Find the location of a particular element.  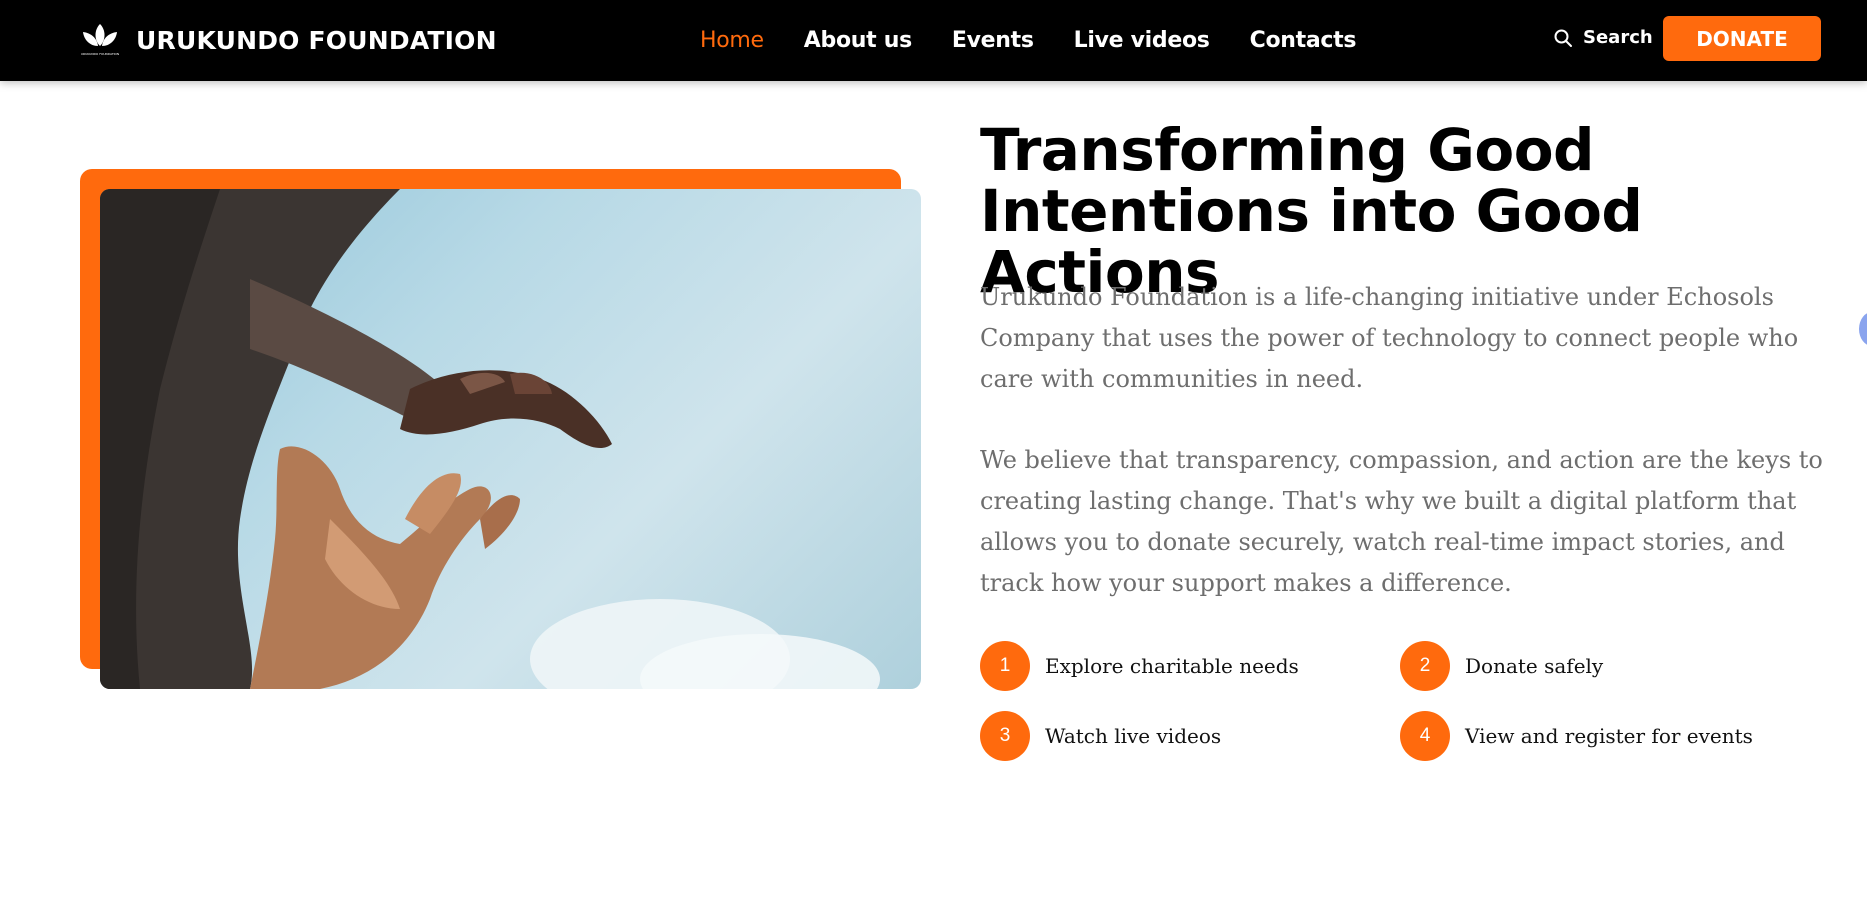

step-label: Explore charitable needs is located at coordinates (1172, 666).